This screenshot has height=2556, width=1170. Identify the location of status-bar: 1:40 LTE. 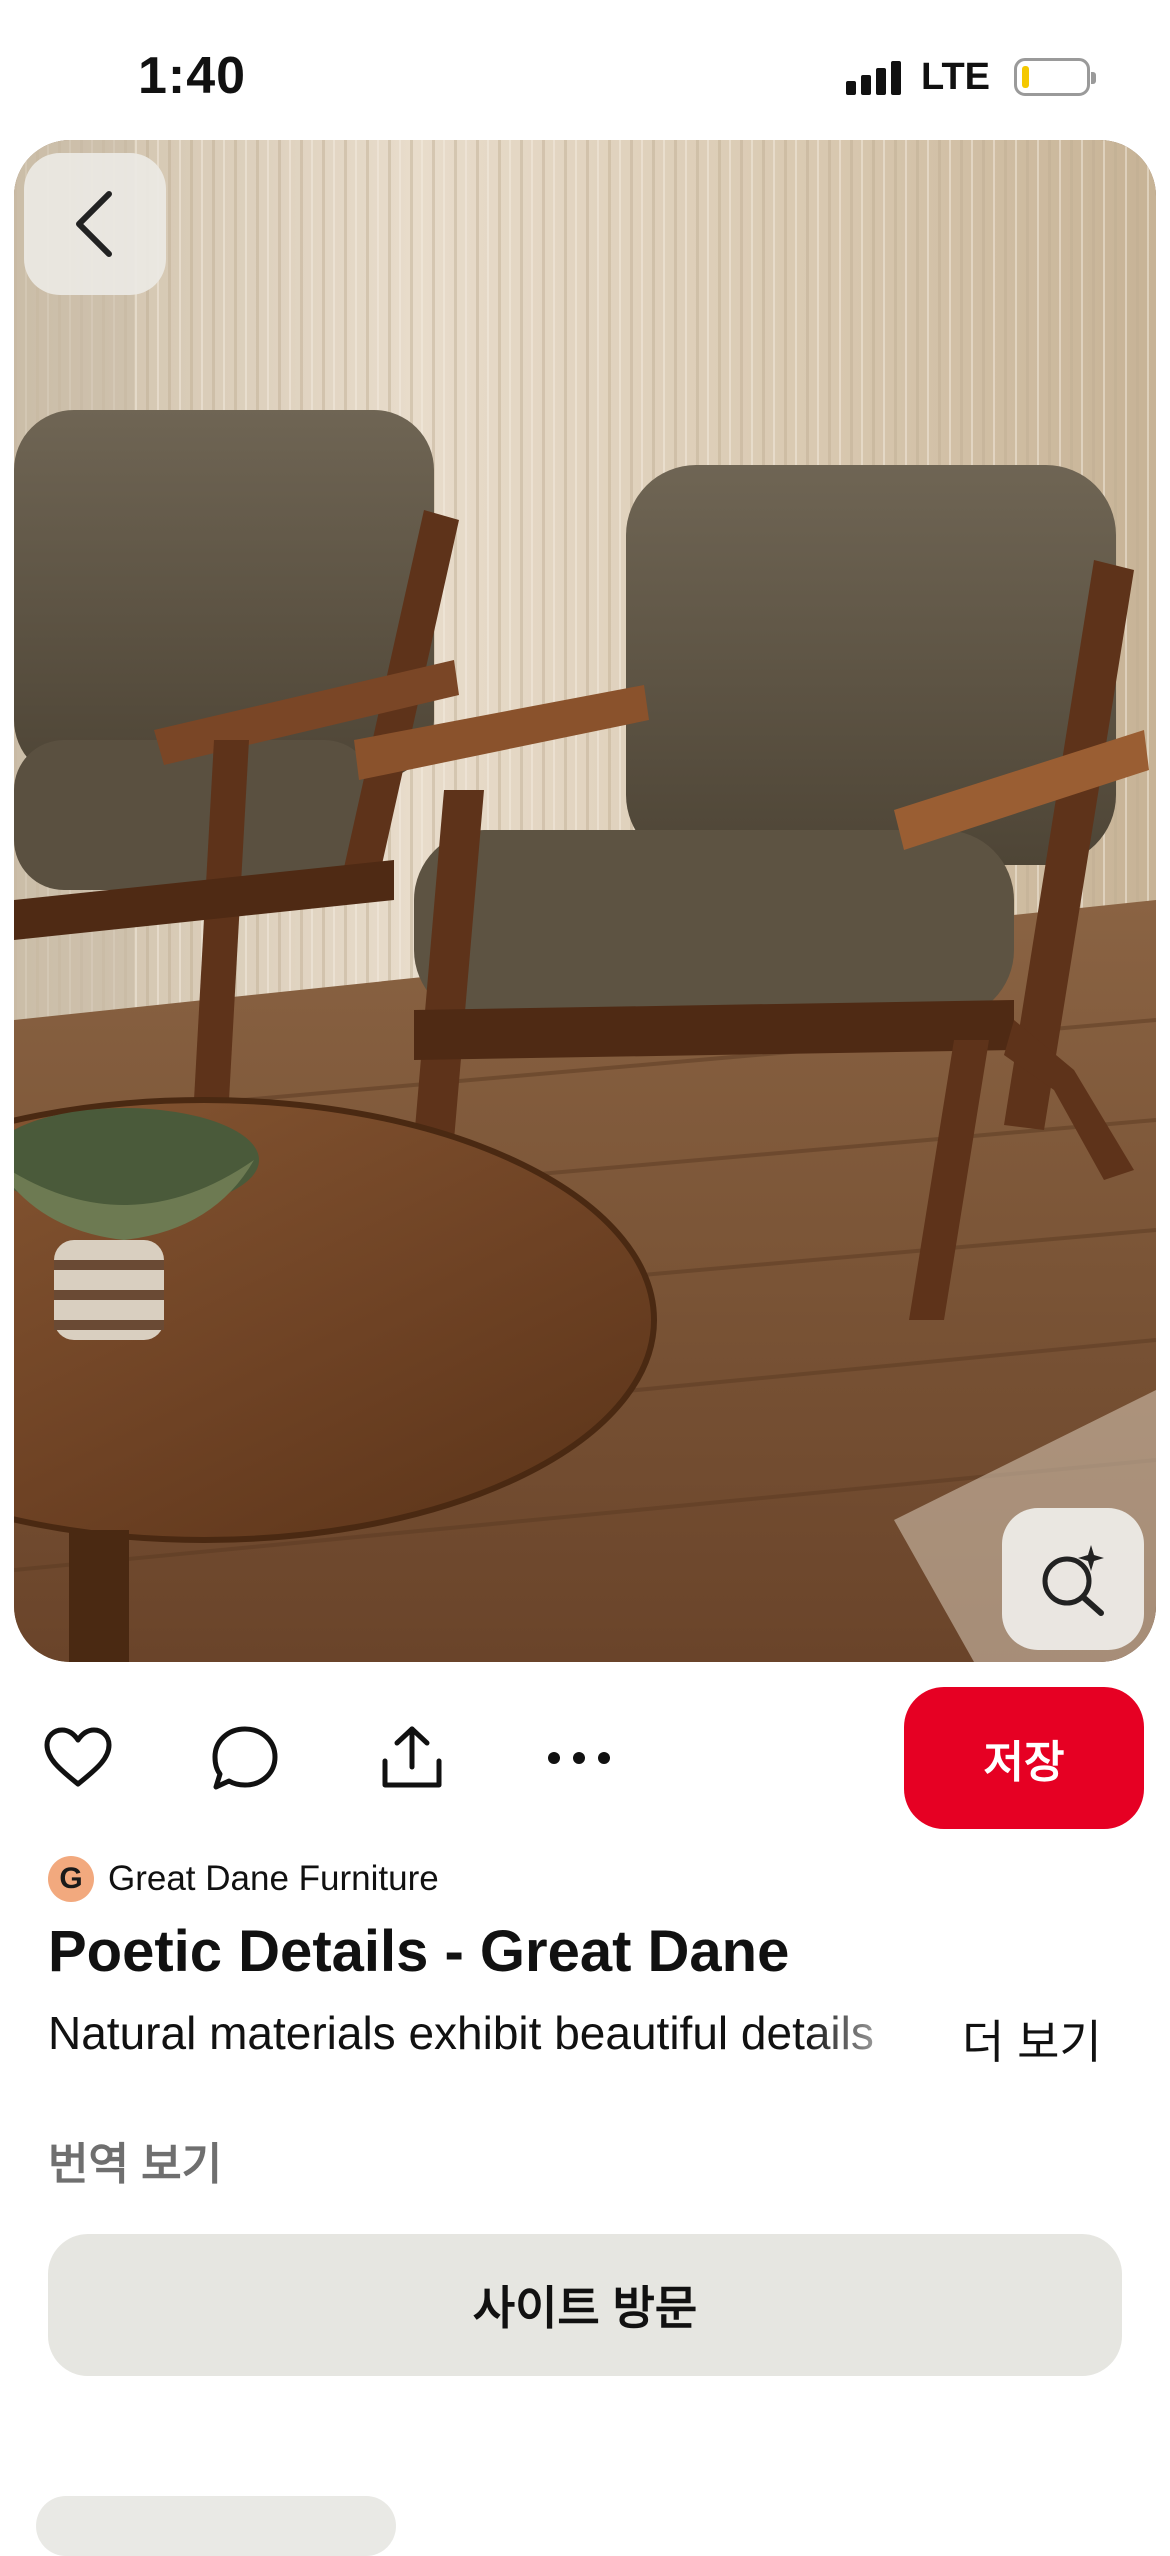
(585, 70).